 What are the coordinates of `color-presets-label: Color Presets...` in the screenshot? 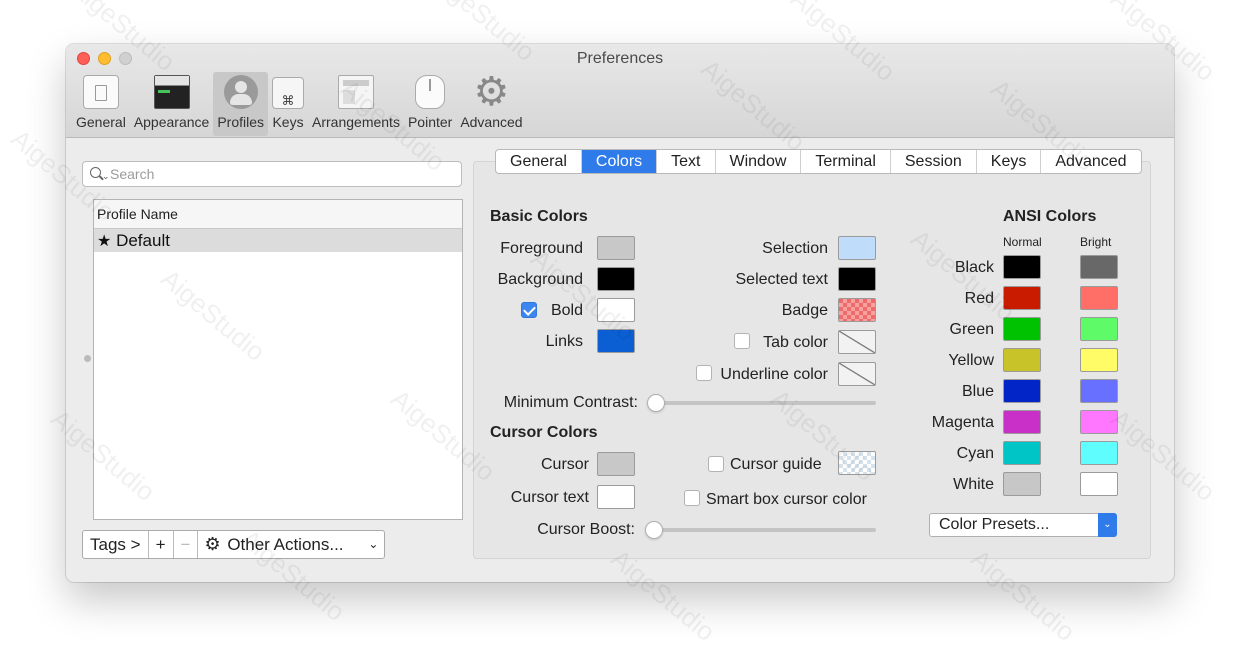 It's located at (994, 524).